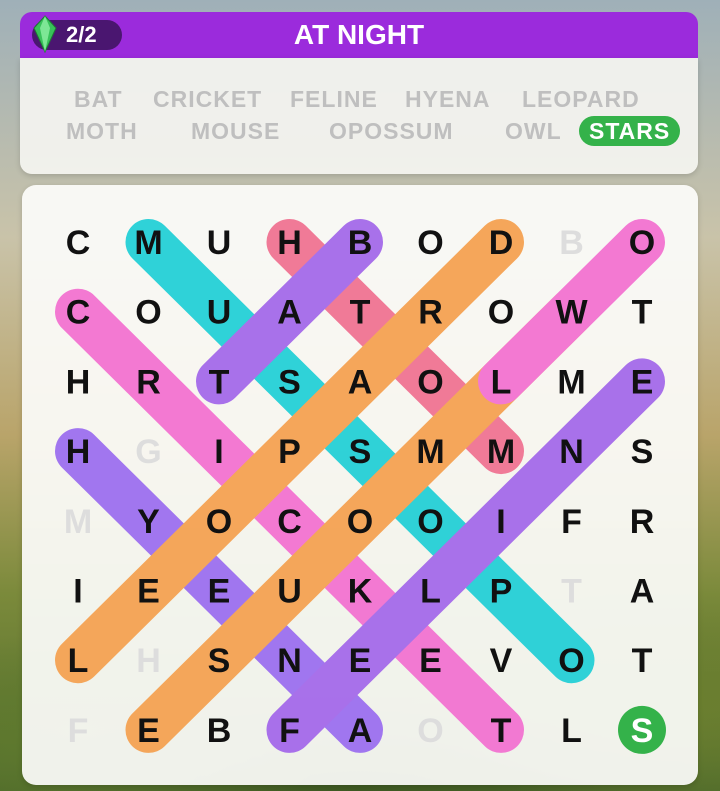 This screenshot has height=791, width=720. What do you see at coordinates (430, 243) in the screenshot?
I see `grid-cell-r0-c5: O` at bounding box center [430, 243].